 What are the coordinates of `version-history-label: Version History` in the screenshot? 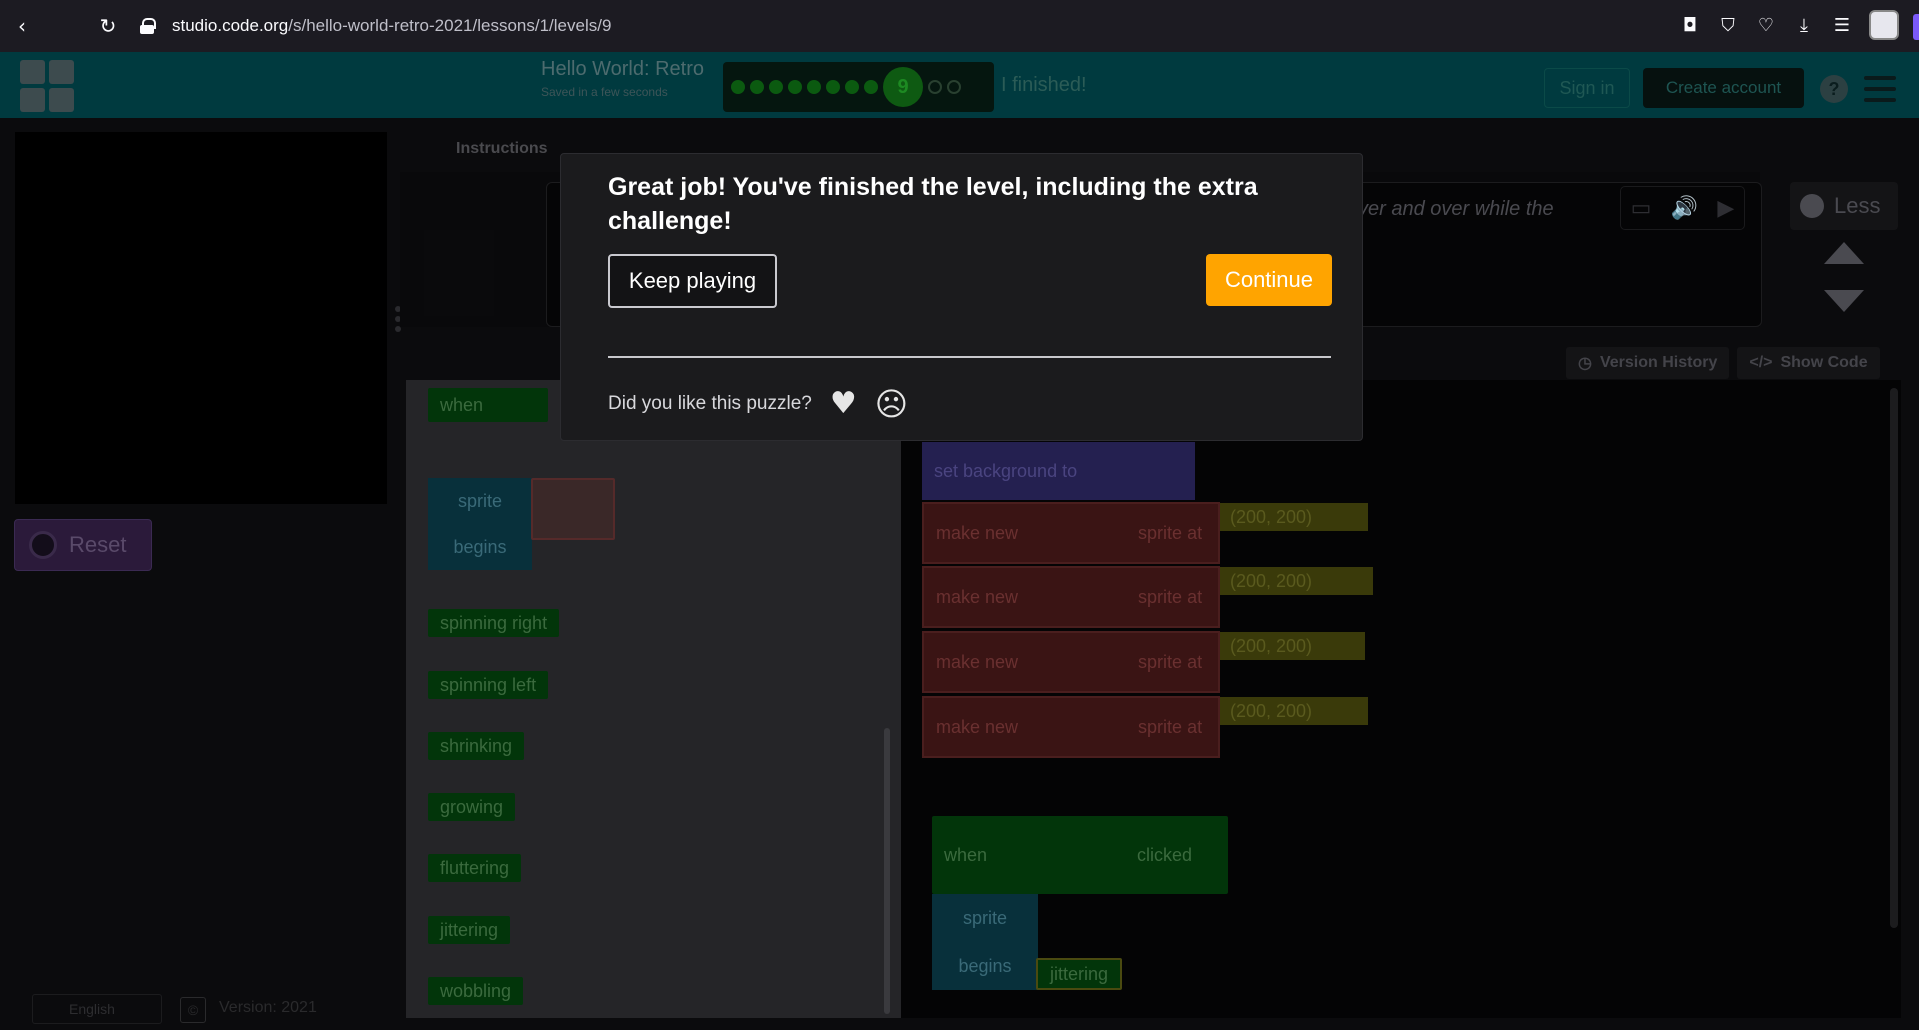 It's located at (1658, 362).